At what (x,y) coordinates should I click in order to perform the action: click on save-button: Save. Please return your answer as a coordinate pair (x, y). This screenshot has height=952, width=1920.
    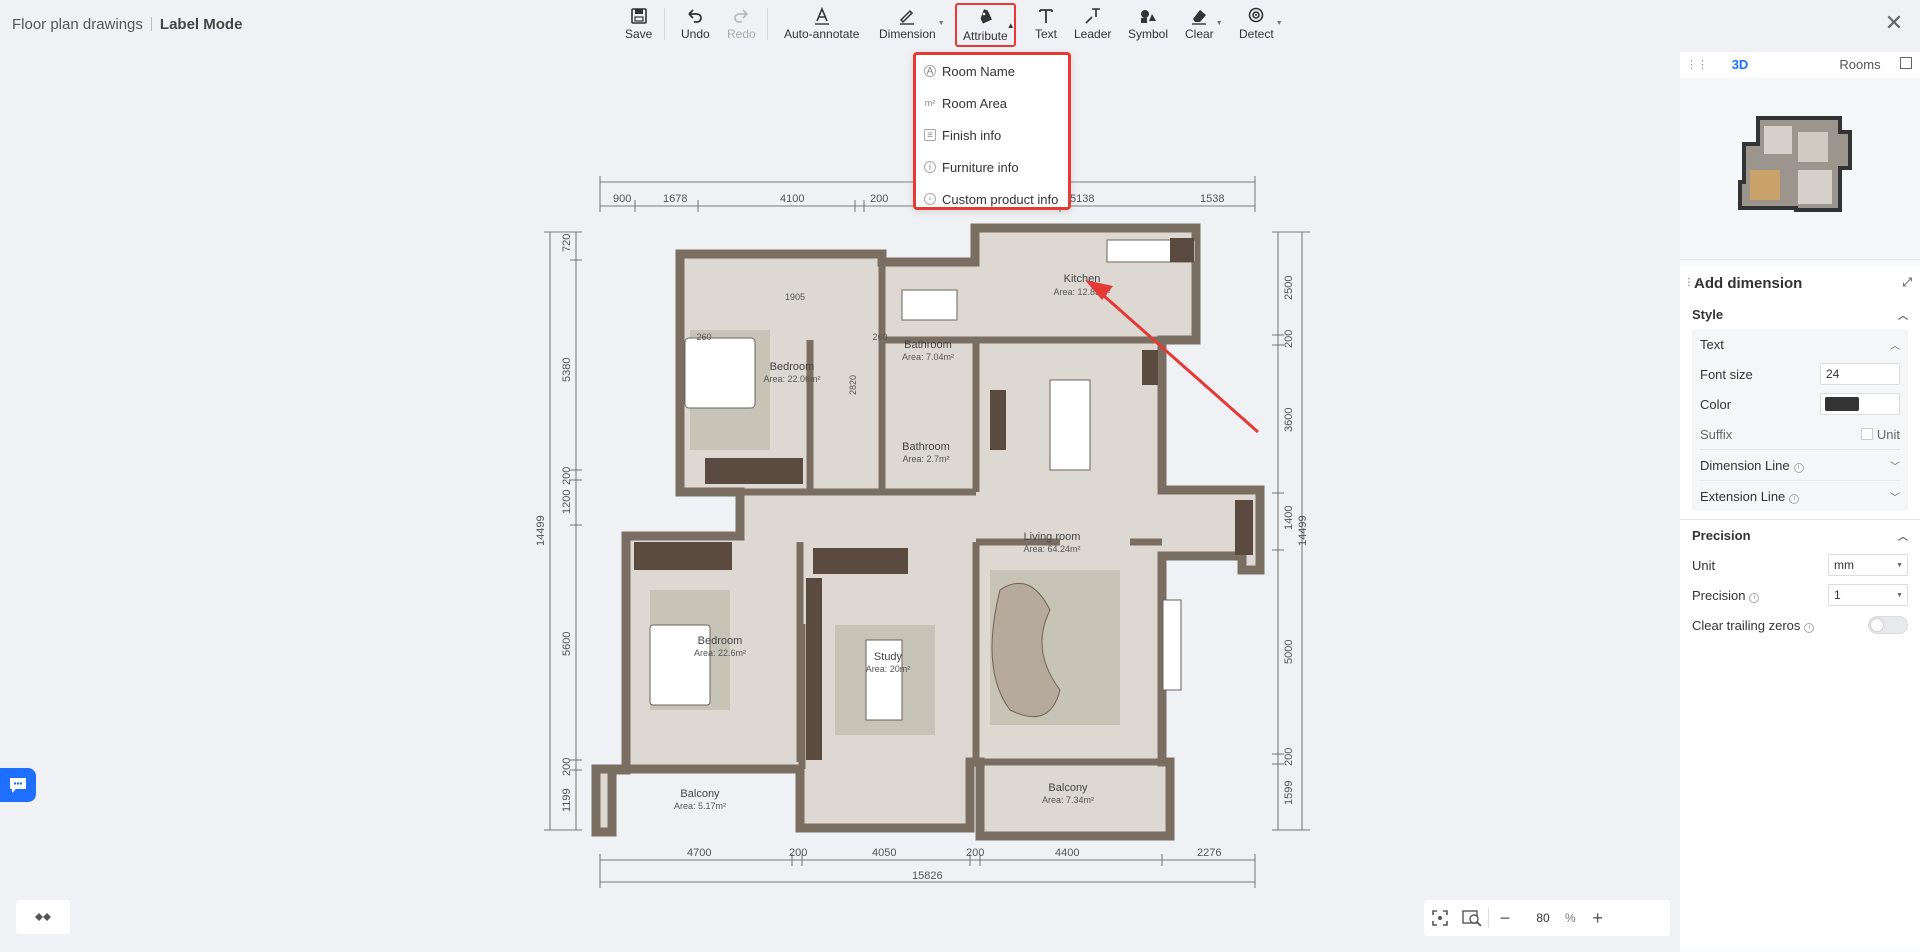
    Looking at the image, I should click on (638, 25).